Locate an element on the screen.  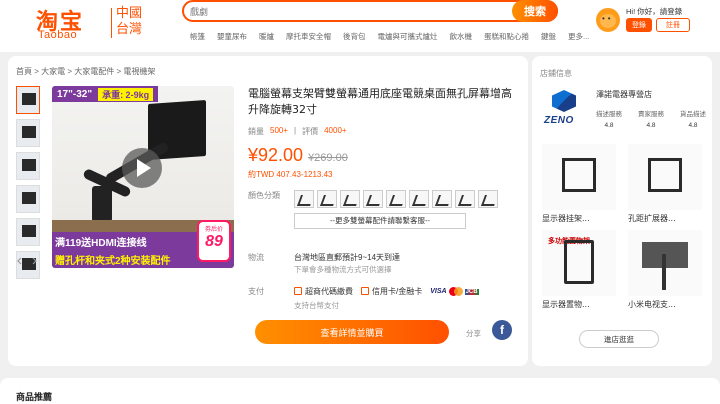
store-info-title: 店鋪信息 is located at coordinates (556, 73).